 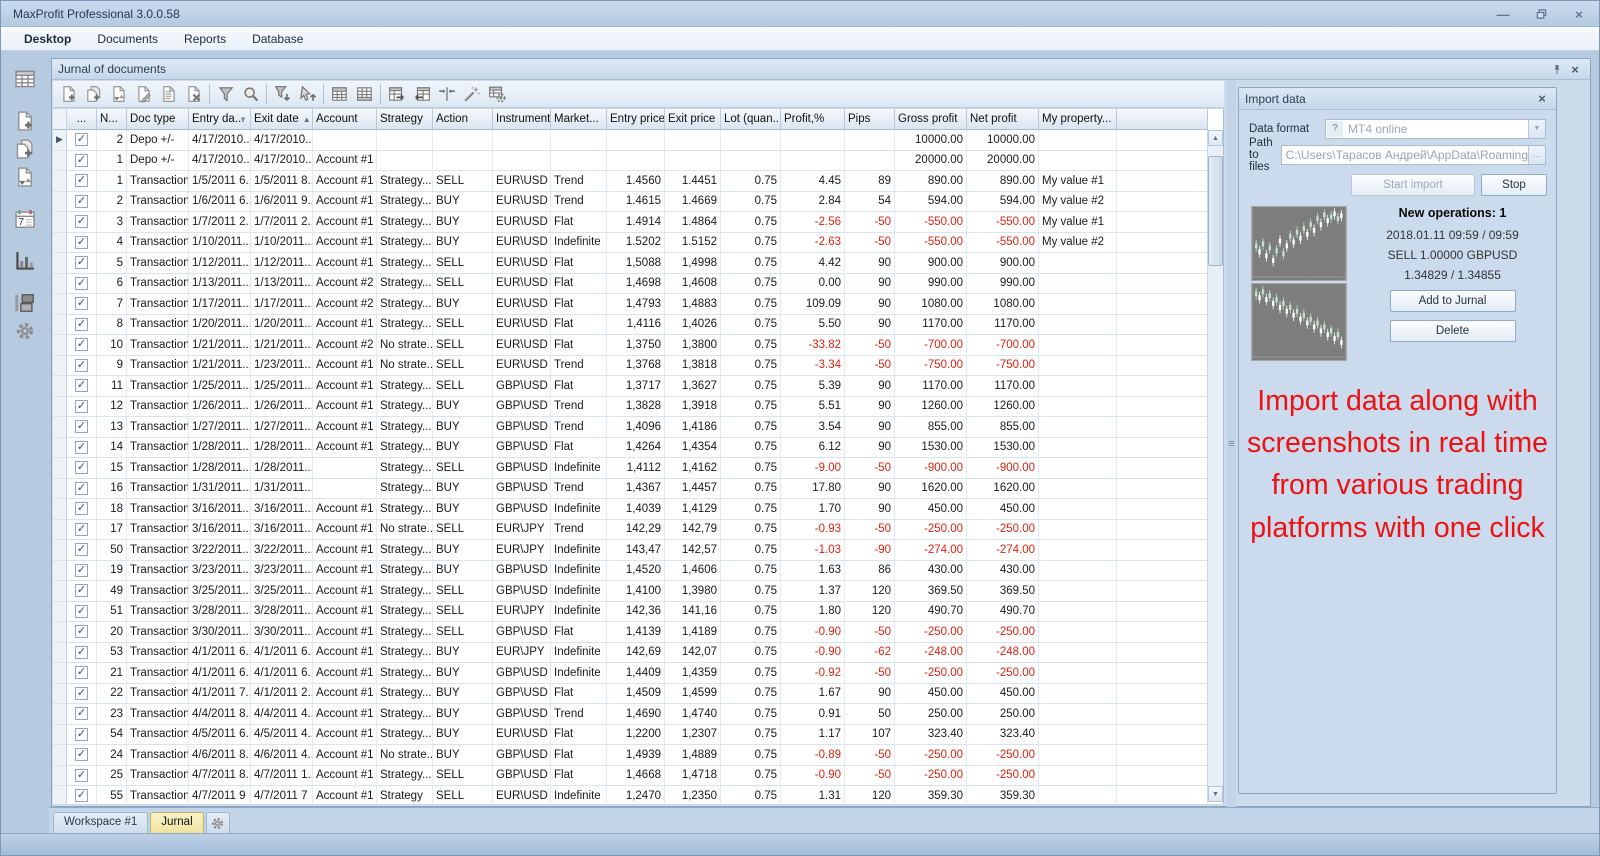 What do you see at coordinates (1003, 119) in the screenshot?
I see `column-header-net-profit: Net profit` at bounding box center [1003, 119].